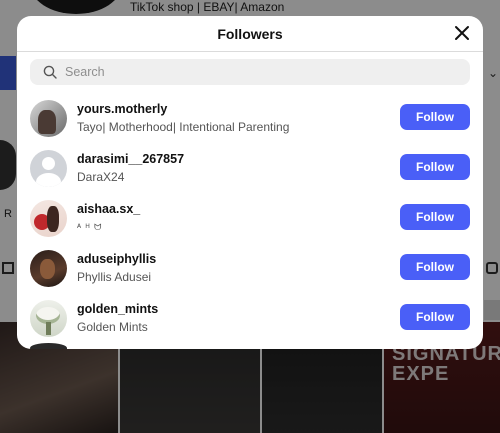  What do you see at coordinates (108, 209) in the screenshot?
I see `username: aishaa.sx_` at bounding box center [108, 209].